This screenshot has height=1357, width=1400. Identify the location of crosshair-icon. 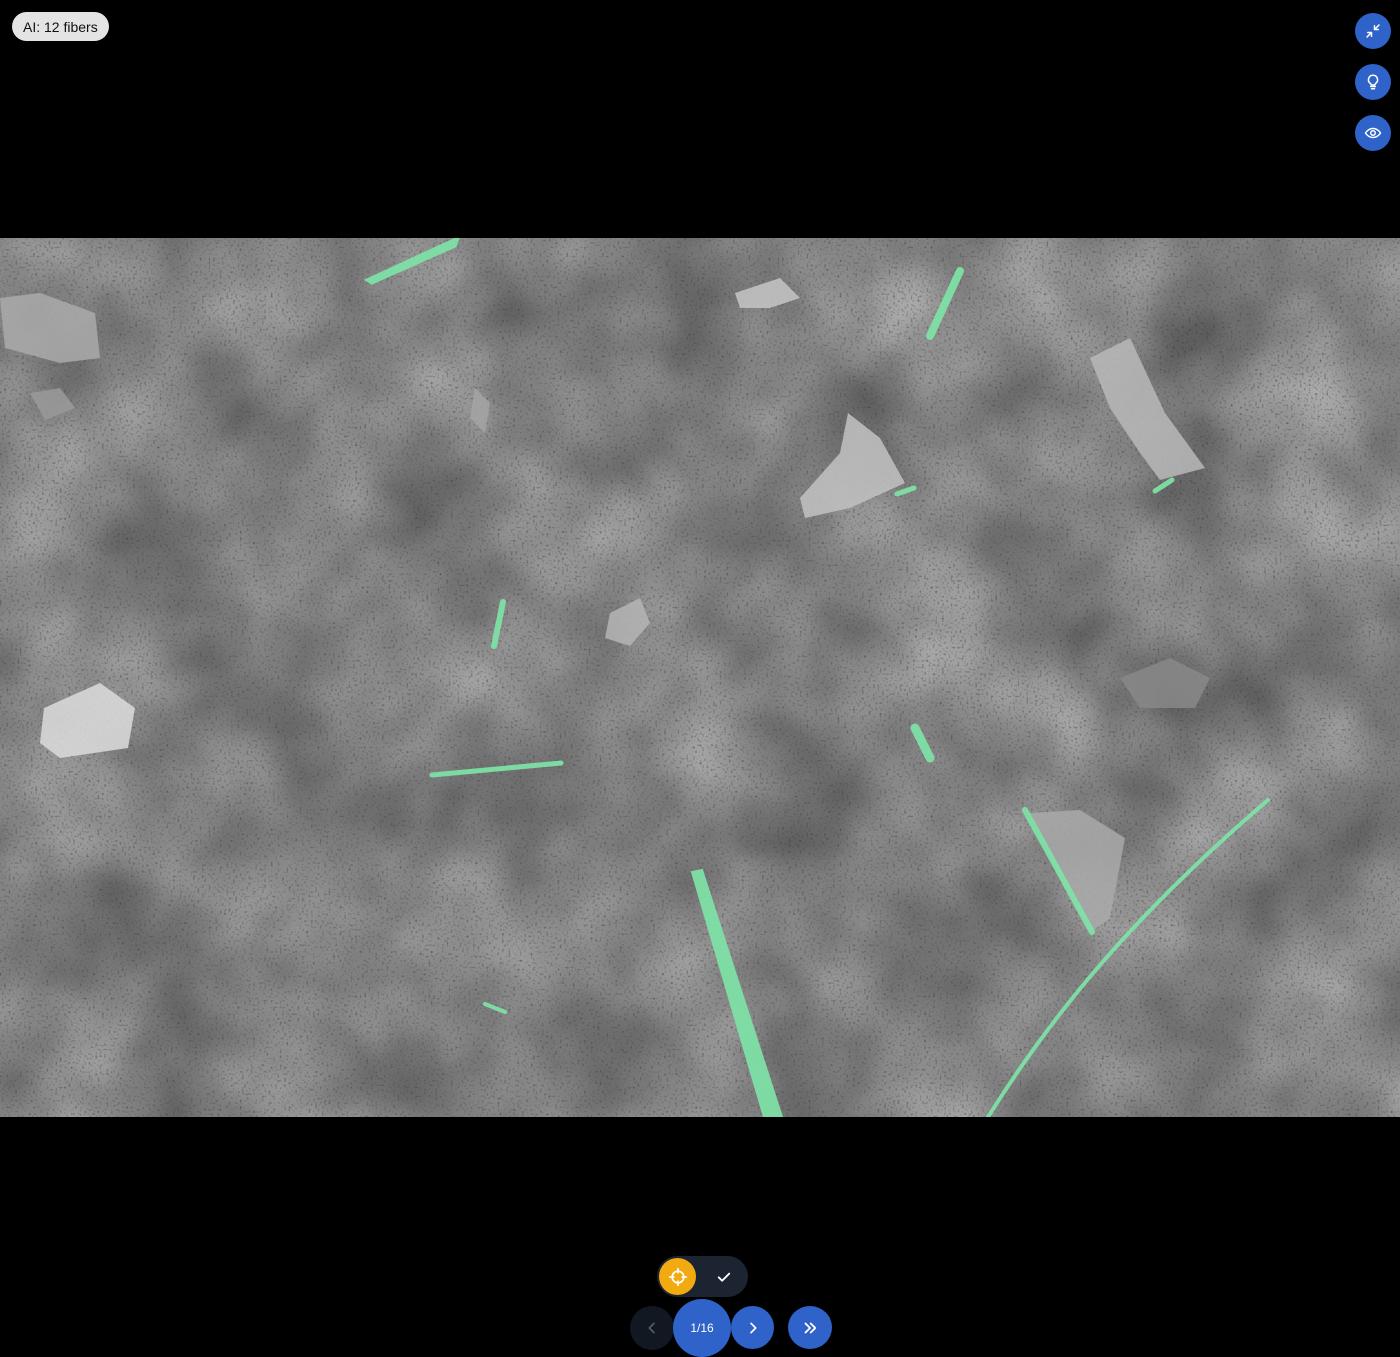
(677, 1276).